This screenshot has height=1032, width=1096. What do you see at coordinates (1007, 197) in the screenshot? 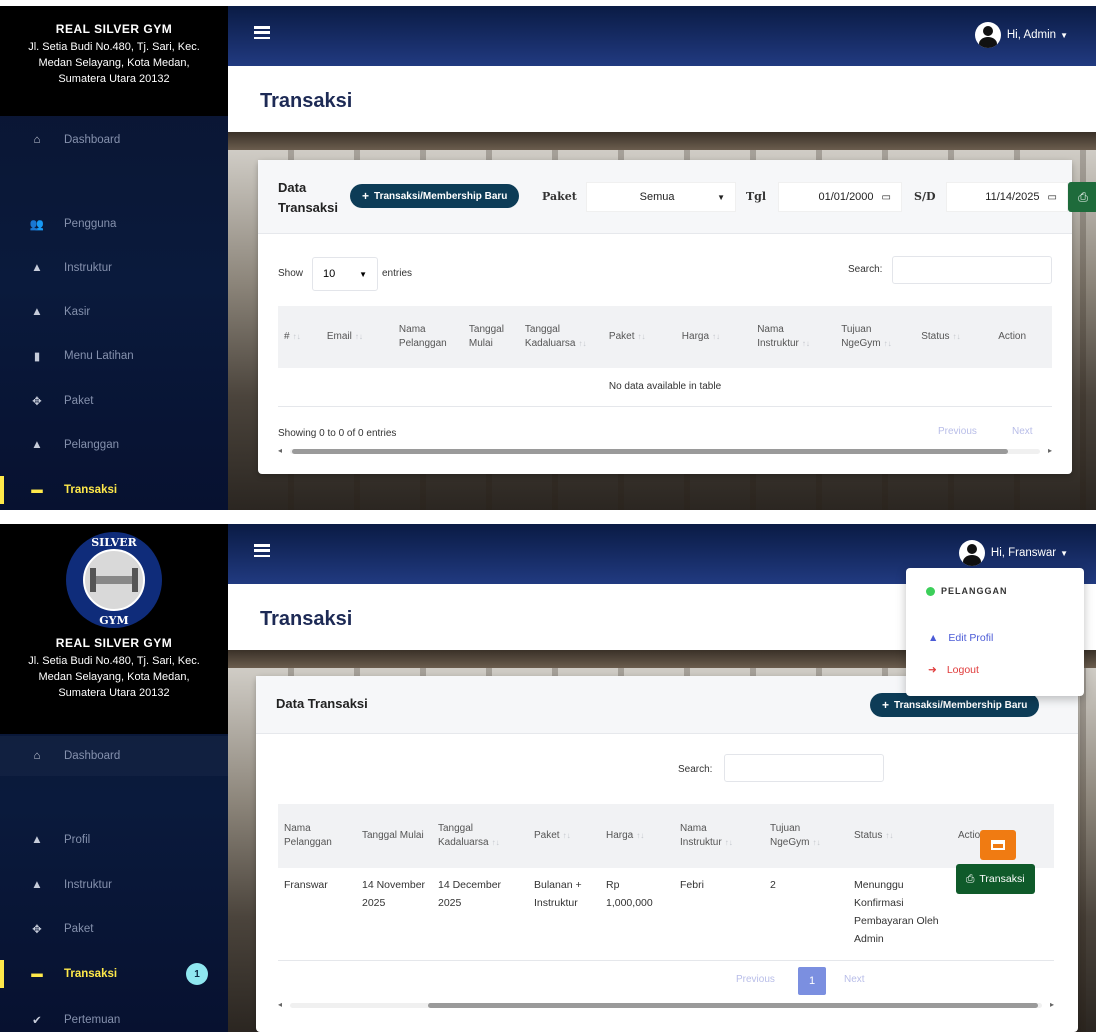
I see `date-to-input: 11/14/2025 ▭` at bounding box center [1007, 197].